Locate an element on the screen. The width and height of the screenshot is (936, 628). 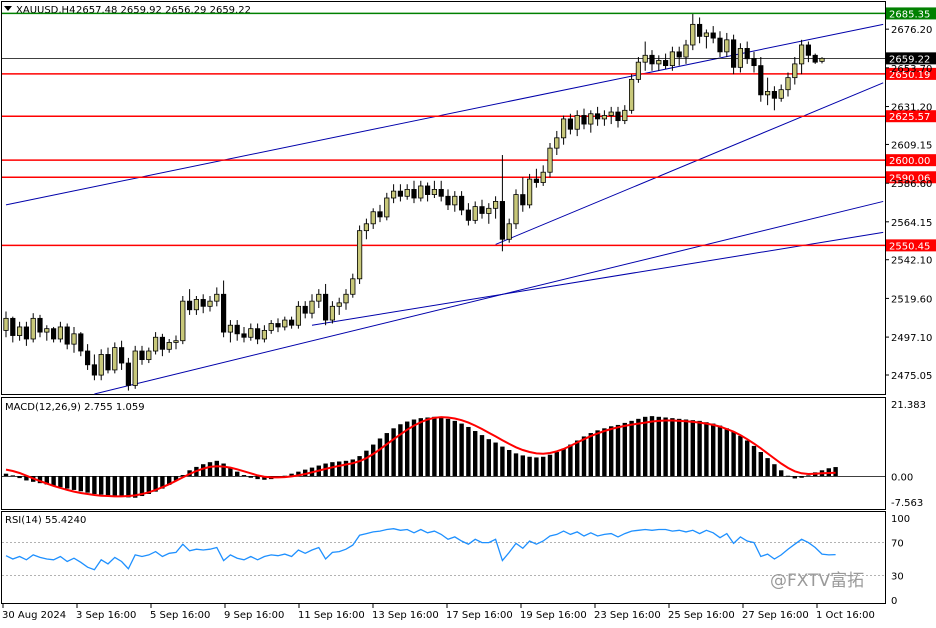
macd-label: MACD(12,26,9) 2.755 1.059 is located at coordinates (75, 407).